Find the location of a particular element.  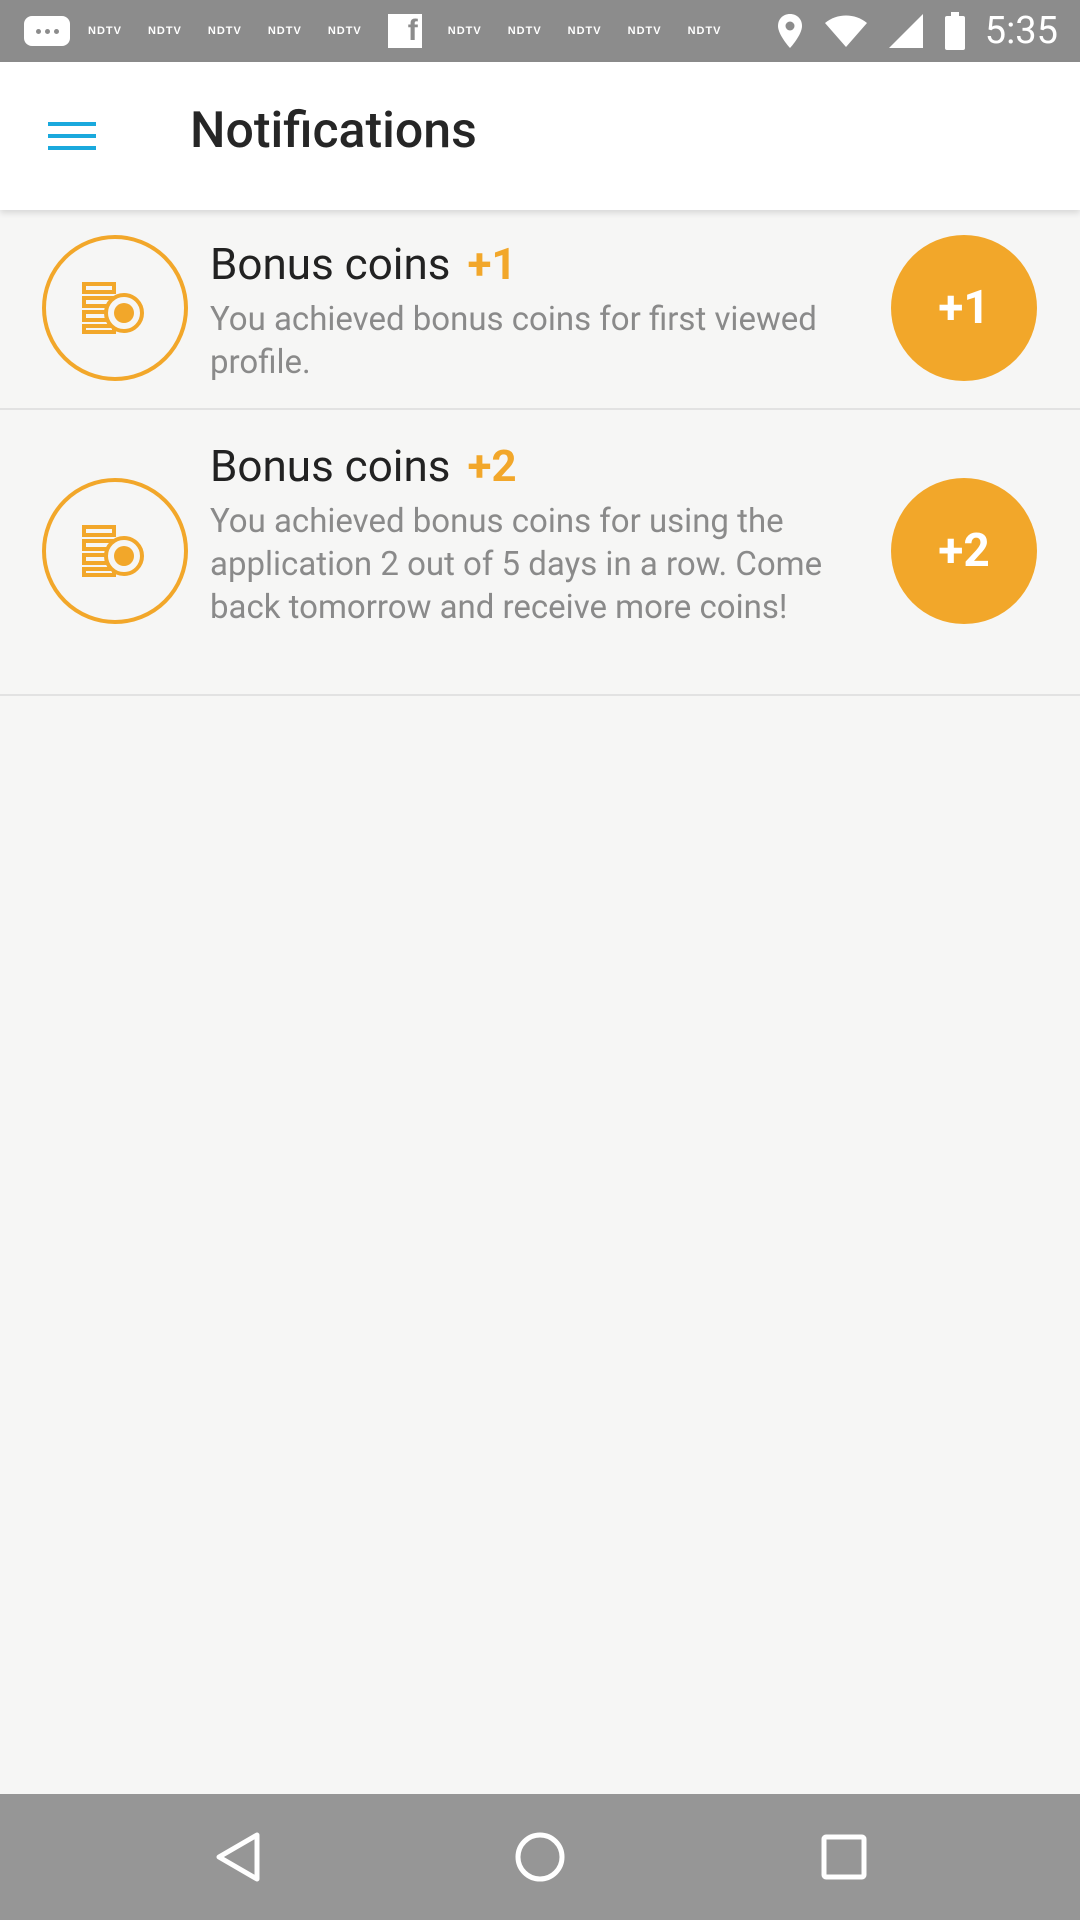

notification-title: Bonus coins +1 is located at coordinates (363, 264).